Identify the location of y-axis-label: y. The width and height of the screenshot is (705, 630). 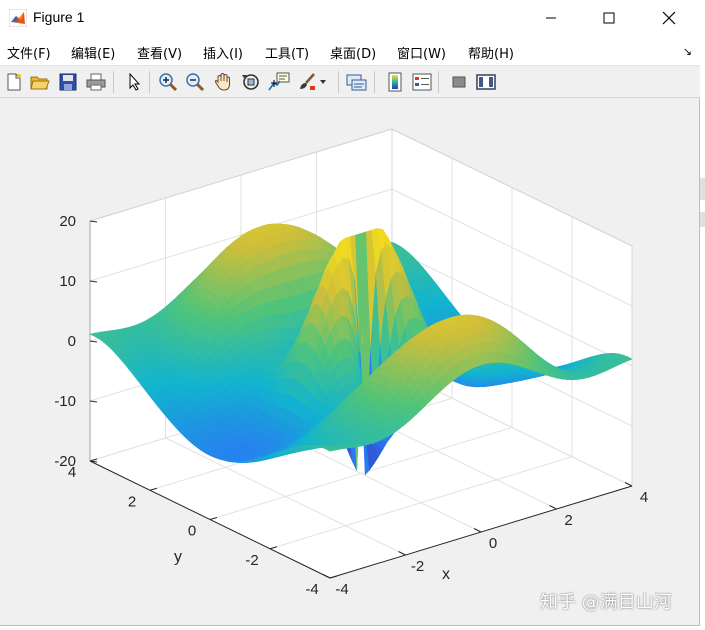
(178, 557).